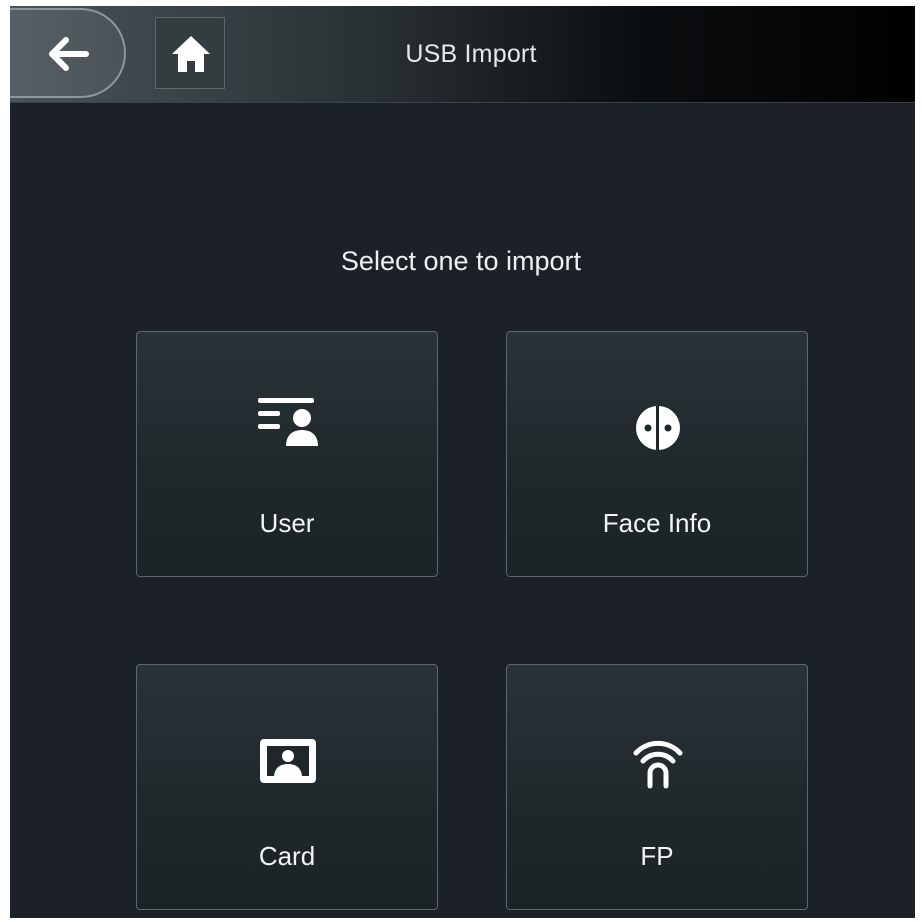  What do you see at coordinates (657, 454) in the screenshot?
I see `import-face-info-button: Face Info` at bounding box center [657, 454].